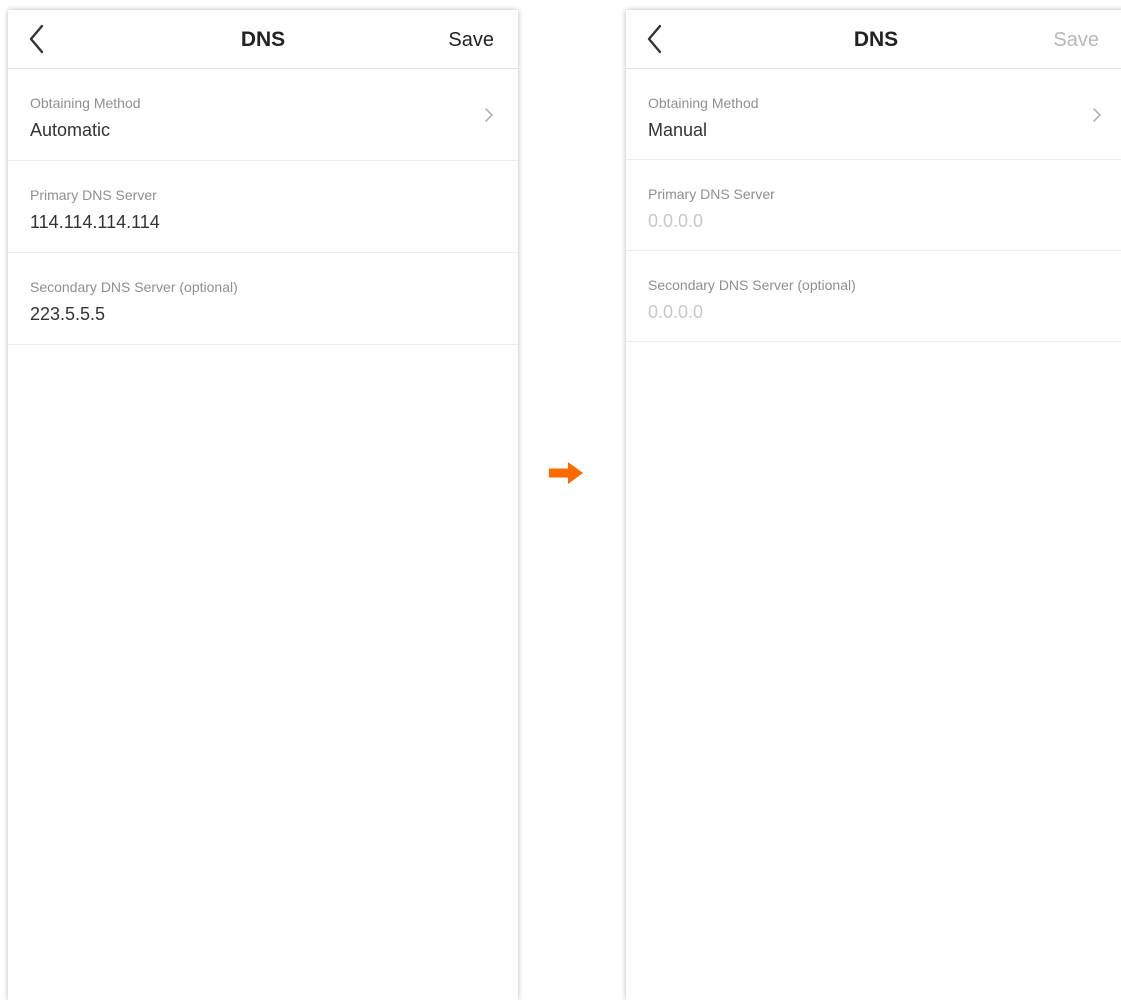  I want to click on primary-dns-value: 114.114.114.114, so click(95, 222).